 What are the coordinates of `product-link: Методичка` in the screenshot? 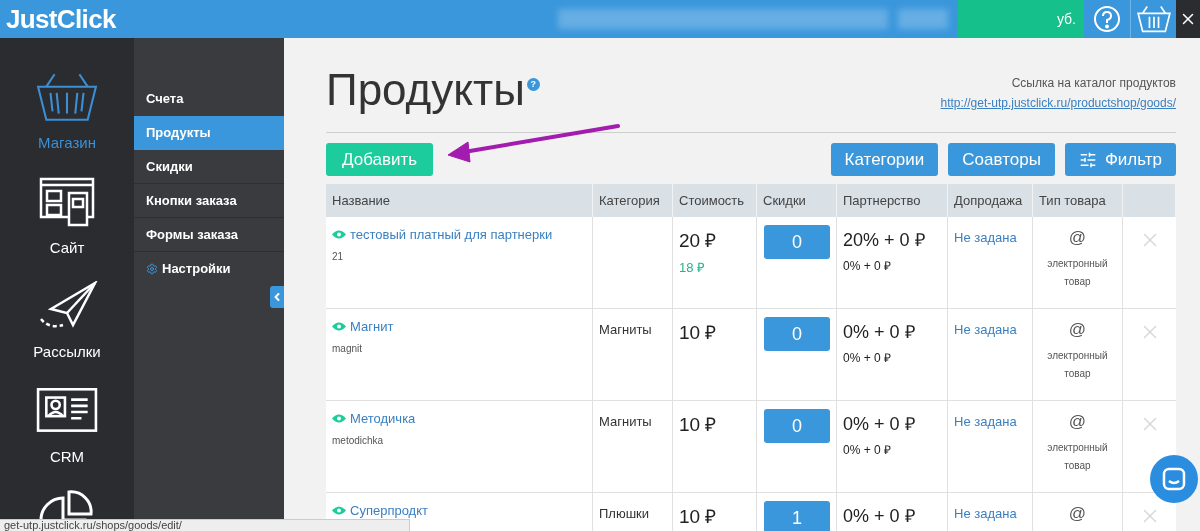 It's located at (459, 419).